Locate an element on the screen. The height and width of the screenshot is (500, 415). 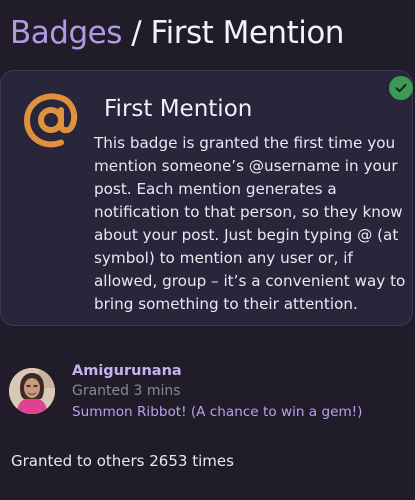
badge-title: First Mention is located at coordinates (178, 109).